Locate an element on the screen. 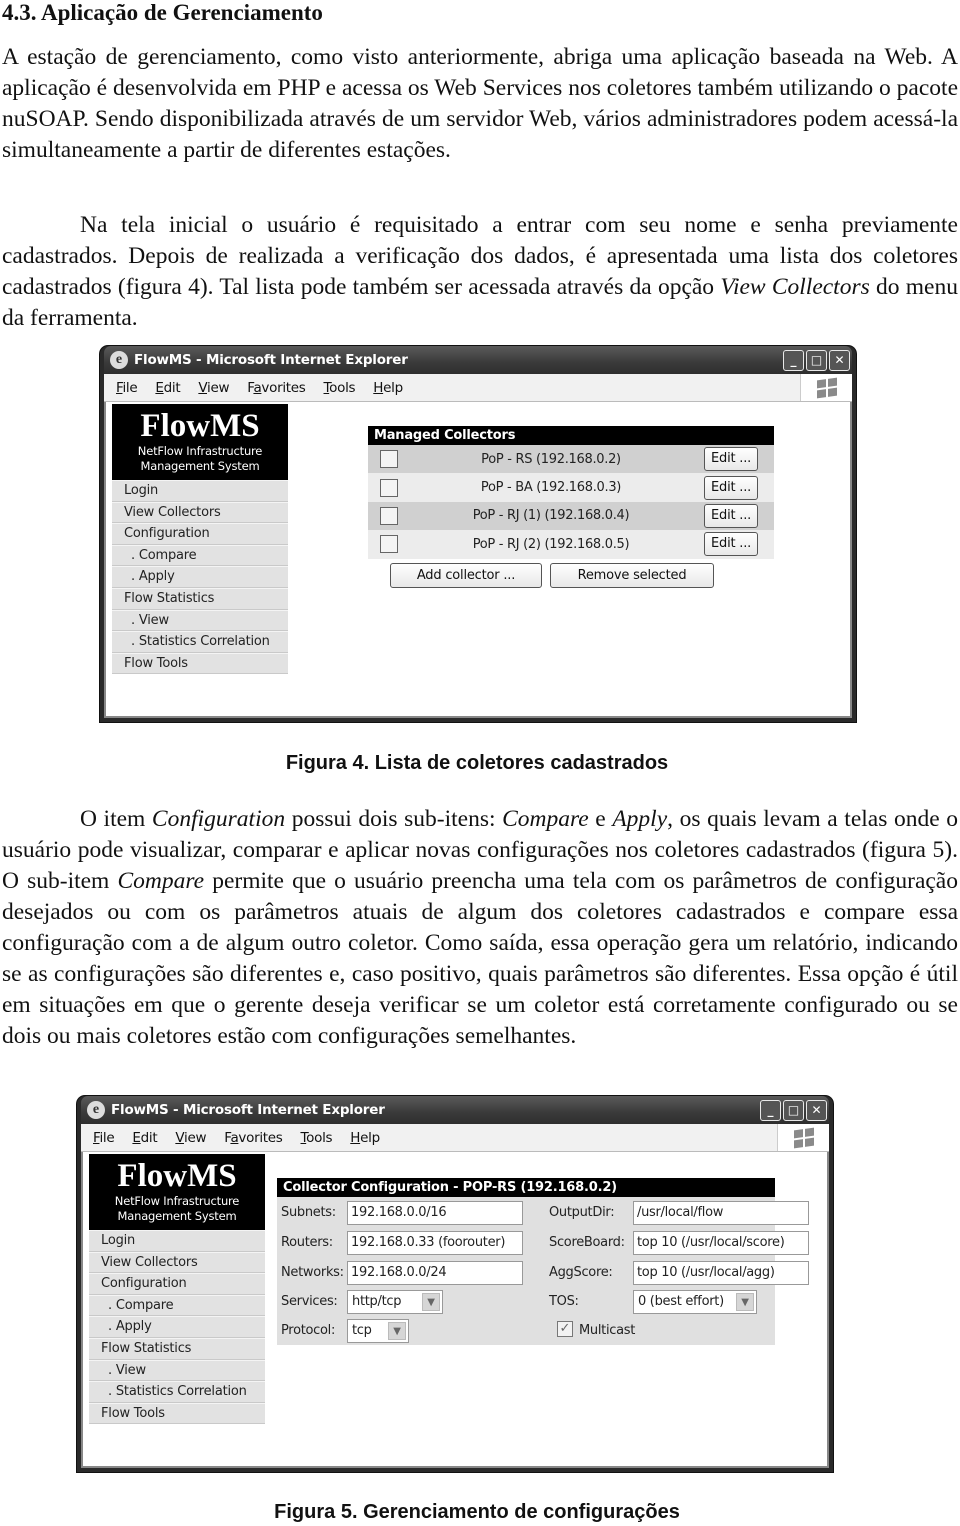  configuration-reference: Configuration is located at coordinates (218, 819).